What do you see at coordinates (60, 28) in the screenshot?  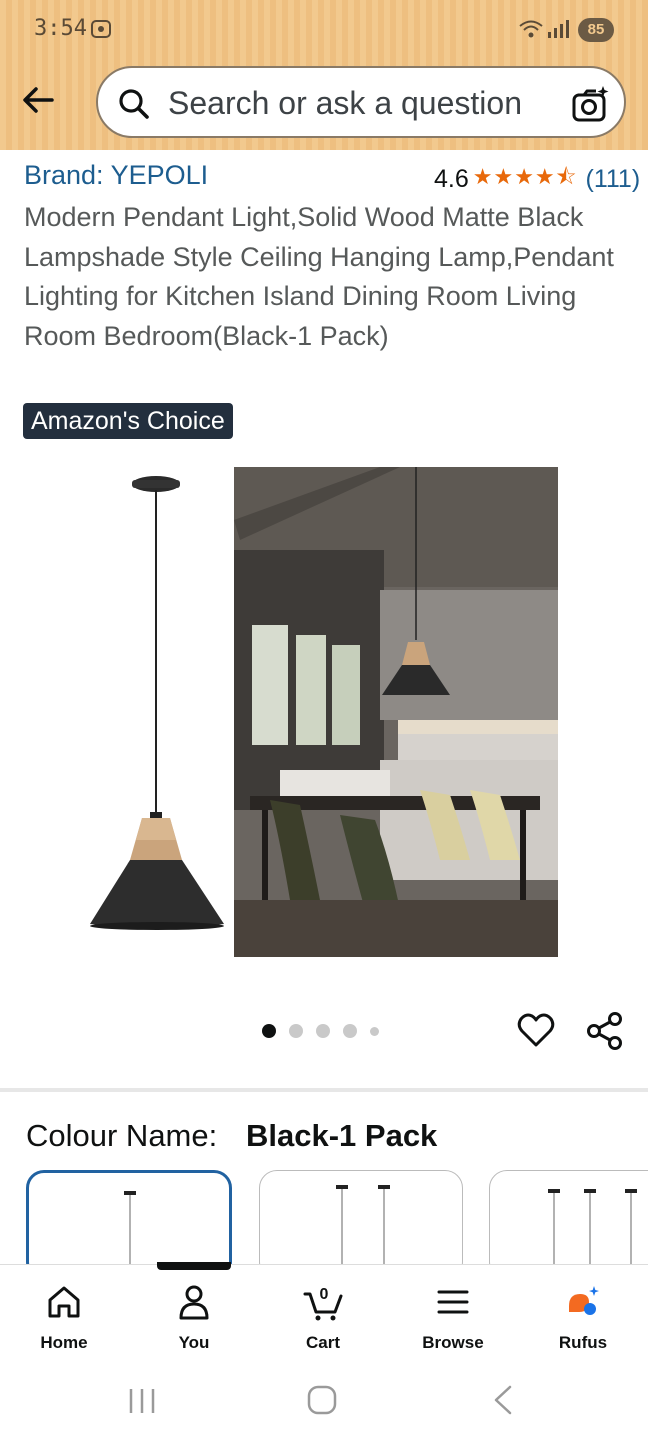 I see `status-time: 3:54` at bounding box center [60, 28].